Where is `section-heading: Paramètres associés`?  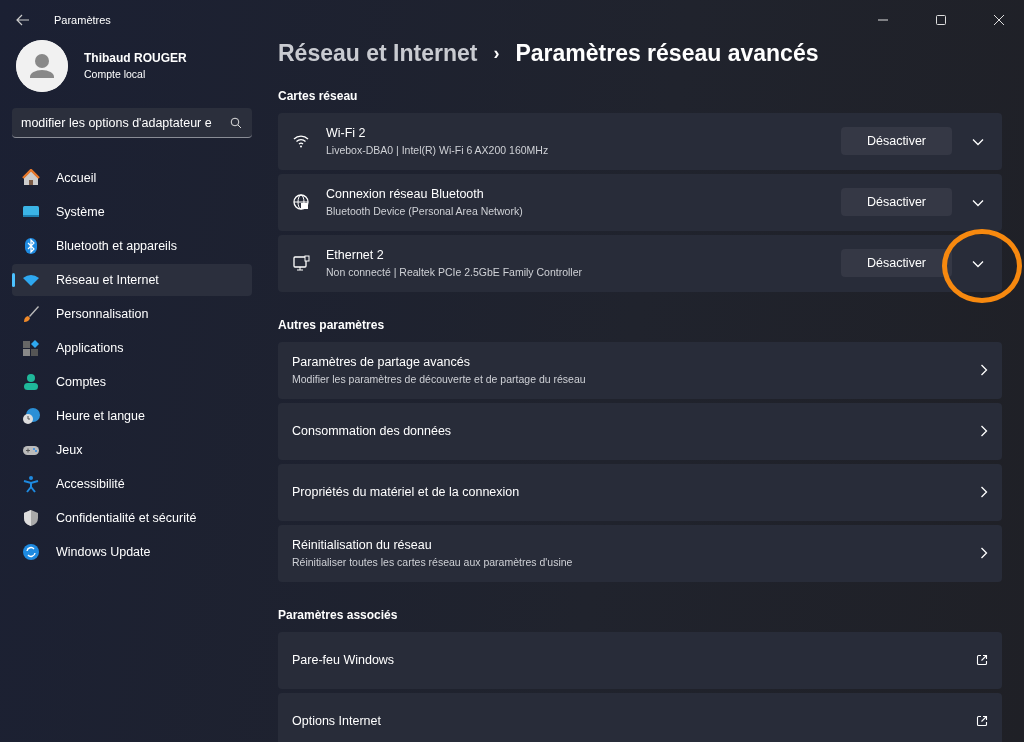 section-heading: Paramètres associés is located at coordinates (338, 615).